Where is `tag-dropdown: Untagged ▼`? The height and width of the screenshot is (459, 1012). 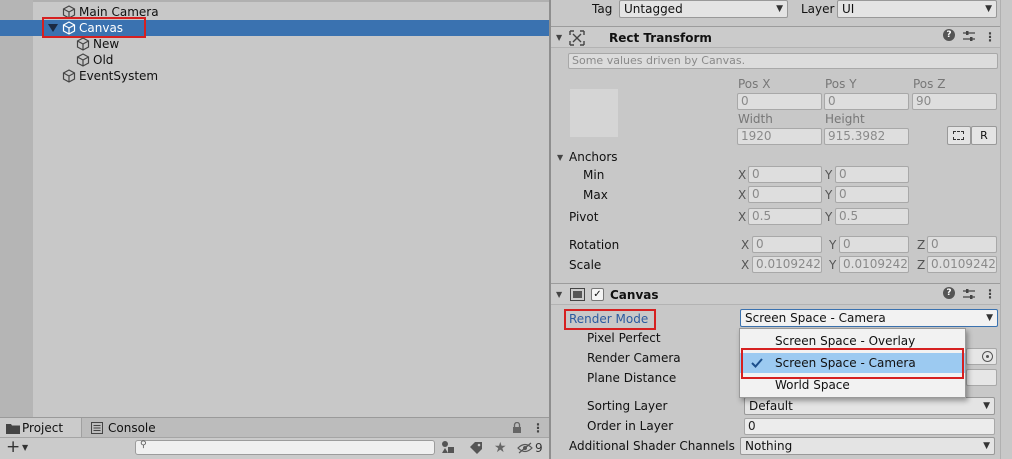
tag-dropdown: Untagged ▼ is located at coordinates (703, 9).